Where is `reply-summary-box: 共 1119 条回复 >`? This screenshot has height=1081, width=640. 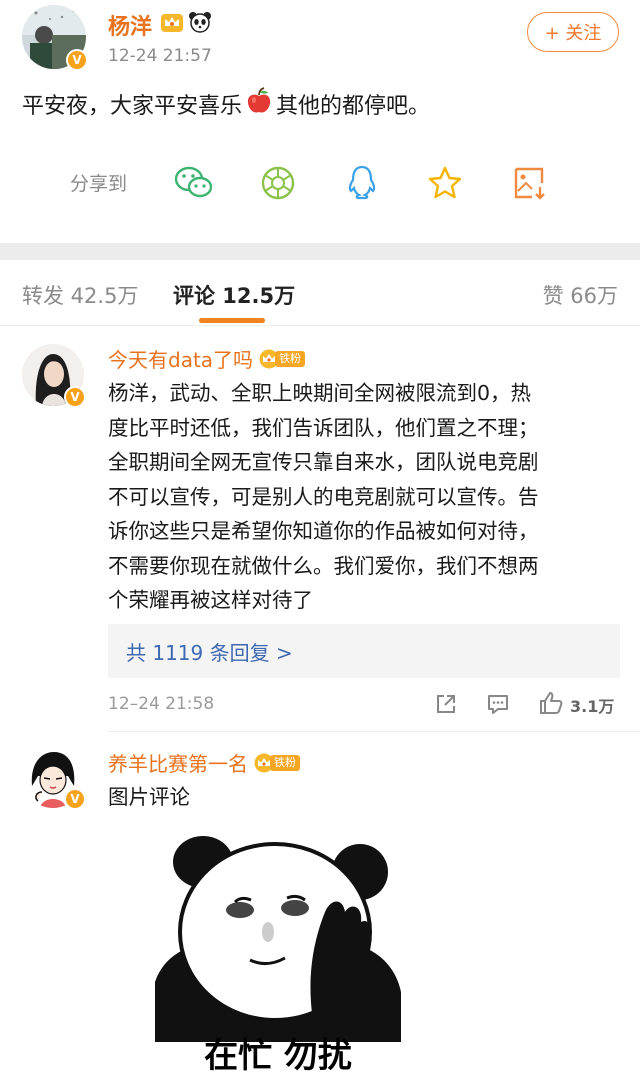
reply-summary-box: 共 1119 条回复 > is located at coordinates (364, 651).